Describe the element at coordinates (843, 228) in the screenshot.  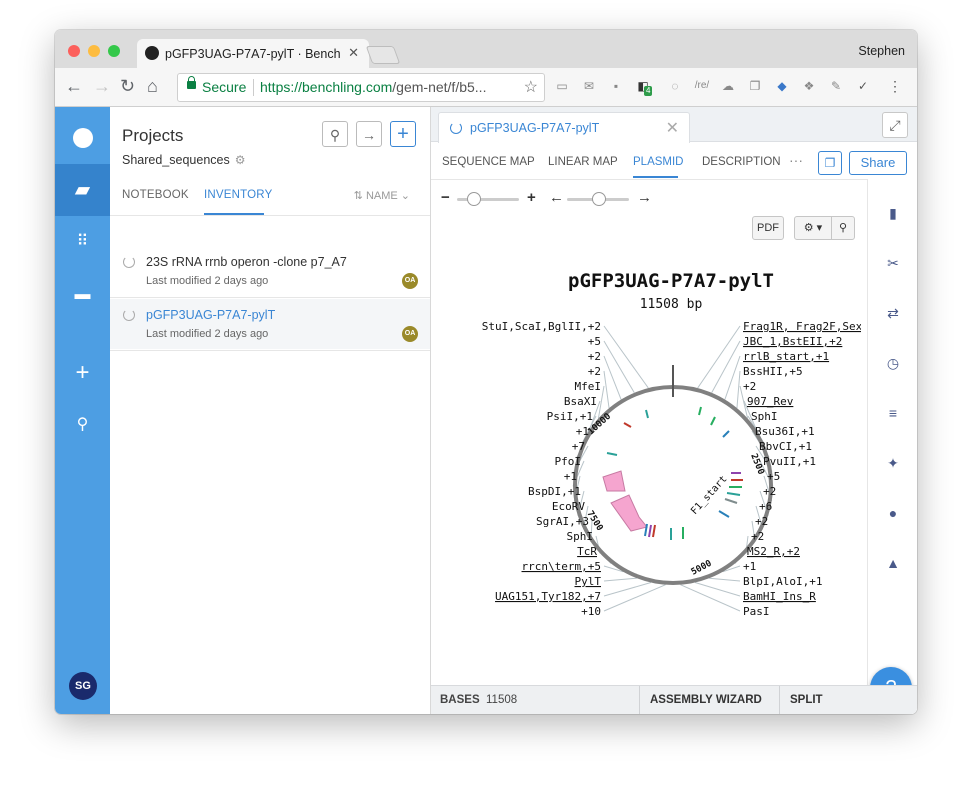
I see `map-search-button: ⚲` at that location.